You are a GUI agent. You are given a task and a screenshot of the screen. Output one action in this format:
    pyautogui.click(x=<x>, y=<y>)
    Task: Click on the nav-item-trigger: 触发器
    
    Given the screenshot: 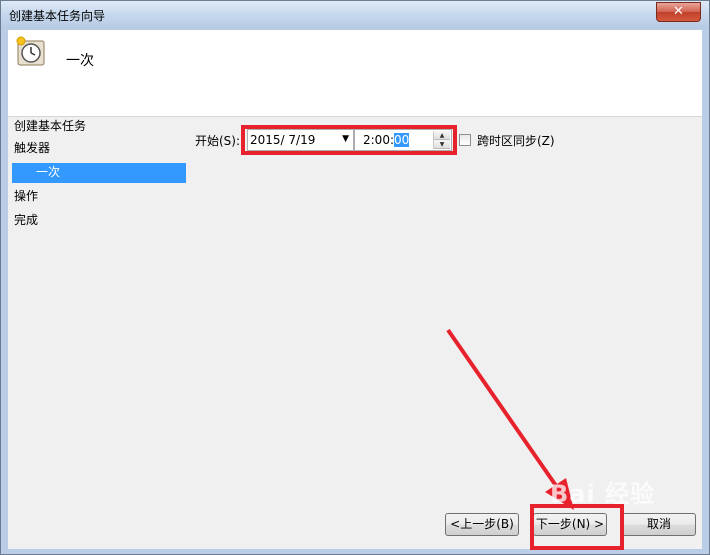 What is the action you would take?
    pyautogui.click(x=32, y=149)
    